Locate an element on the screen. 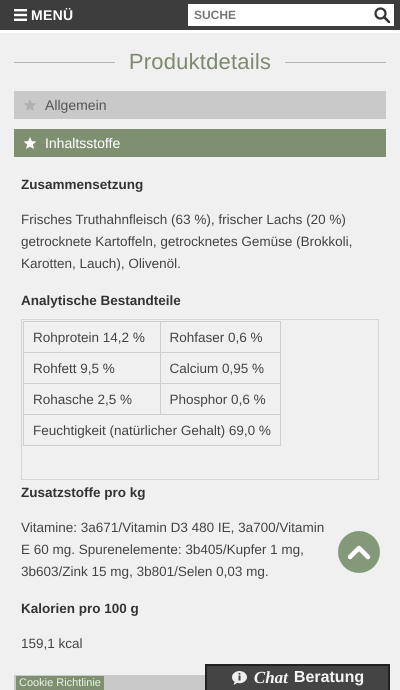  accordion-tab: Allgemein is located at coordinates (200, 105).